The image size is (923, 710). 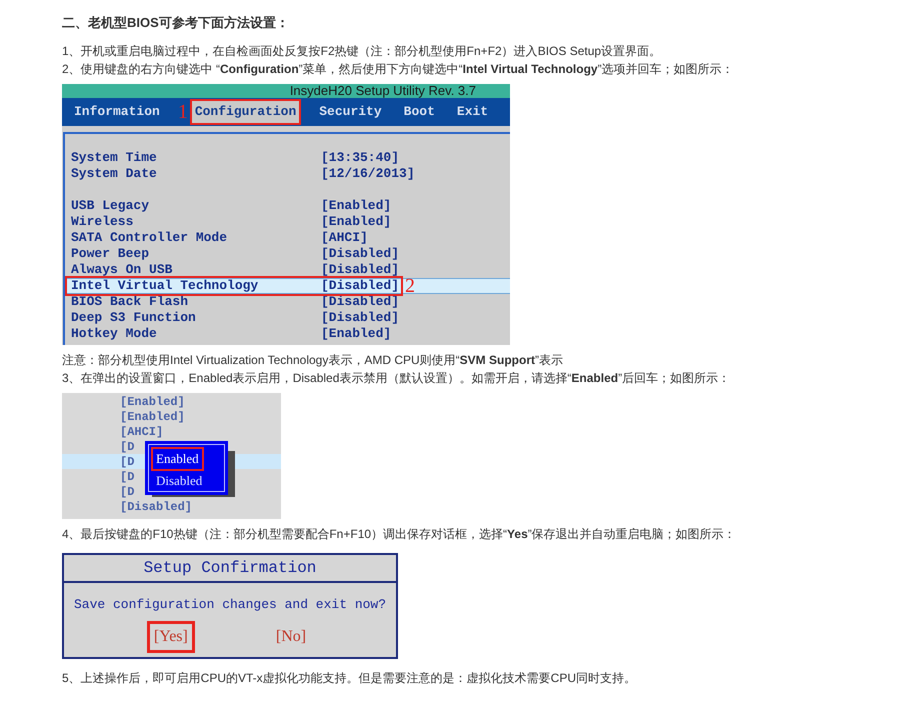 I want to click on paragraph: 4、最后按键盘的F10热键（注：部分机型需要配合Fn+F10）调出保存对话框，选择“Yes”保存退出并自动重启电脑；如图所示：, so click(x=399, y=534).